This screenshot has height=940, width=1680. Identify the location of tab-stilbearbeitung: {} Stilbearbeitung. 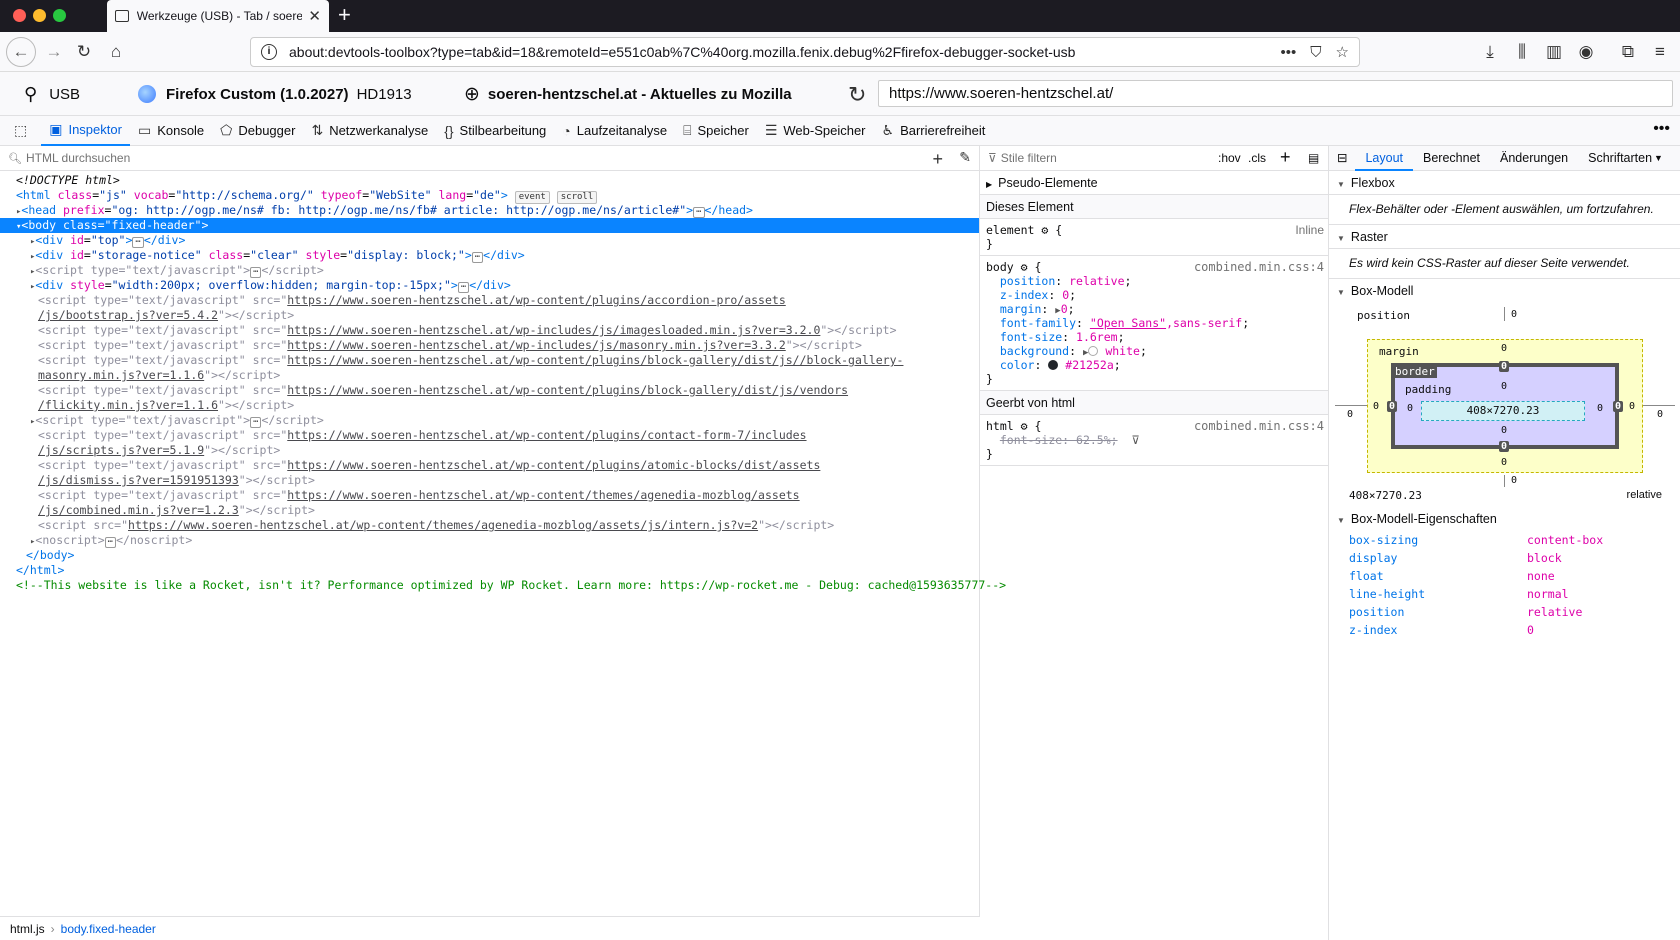
(495, 131).